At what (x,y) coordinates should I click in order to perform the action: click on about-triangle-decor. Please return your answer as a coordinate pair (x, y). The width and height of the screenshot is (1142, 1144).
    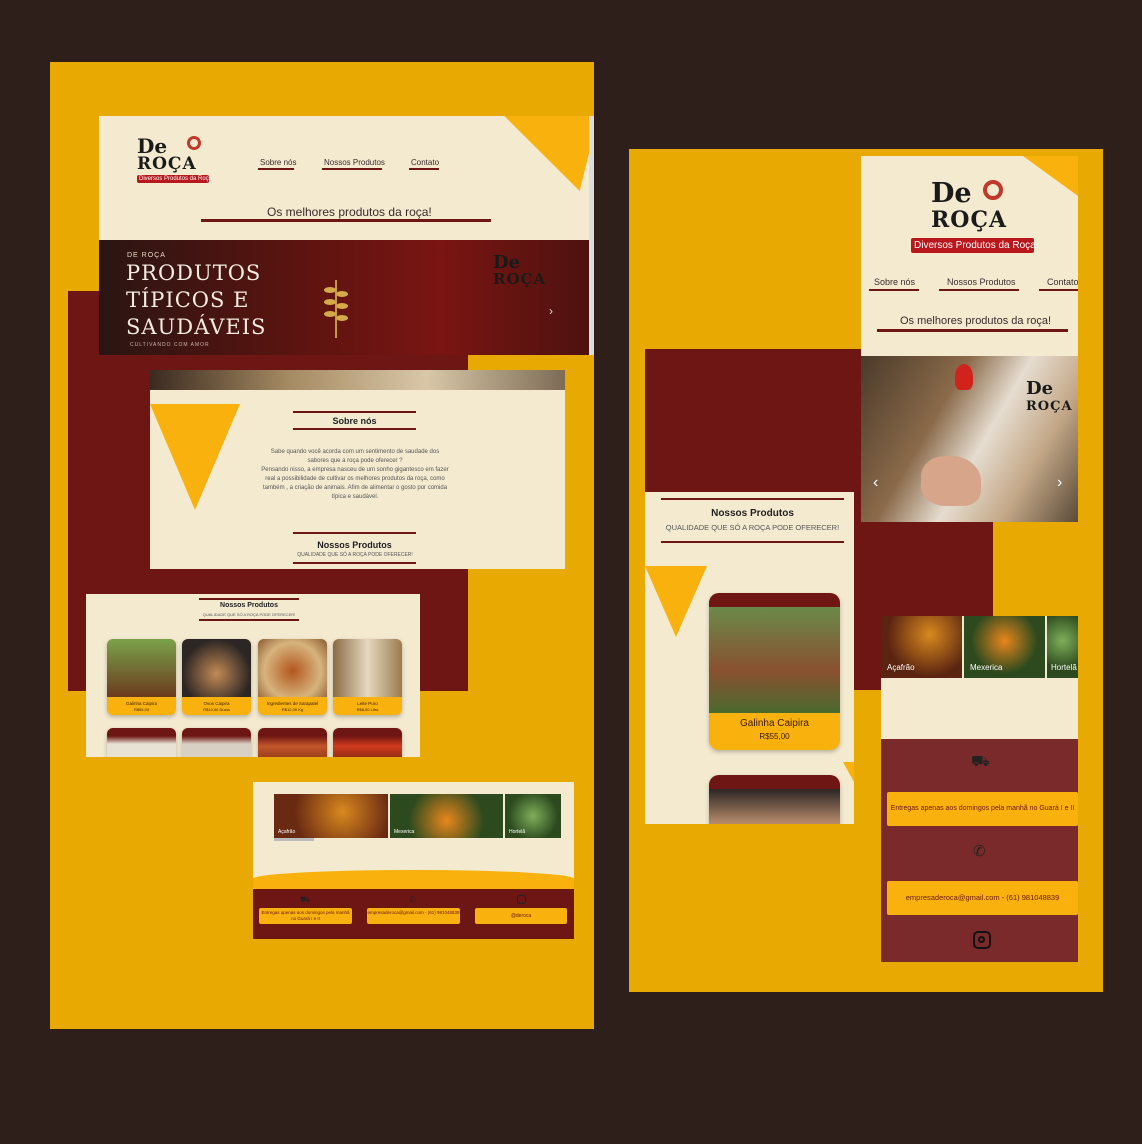
    Looking at the image, I should click on (195, 457).